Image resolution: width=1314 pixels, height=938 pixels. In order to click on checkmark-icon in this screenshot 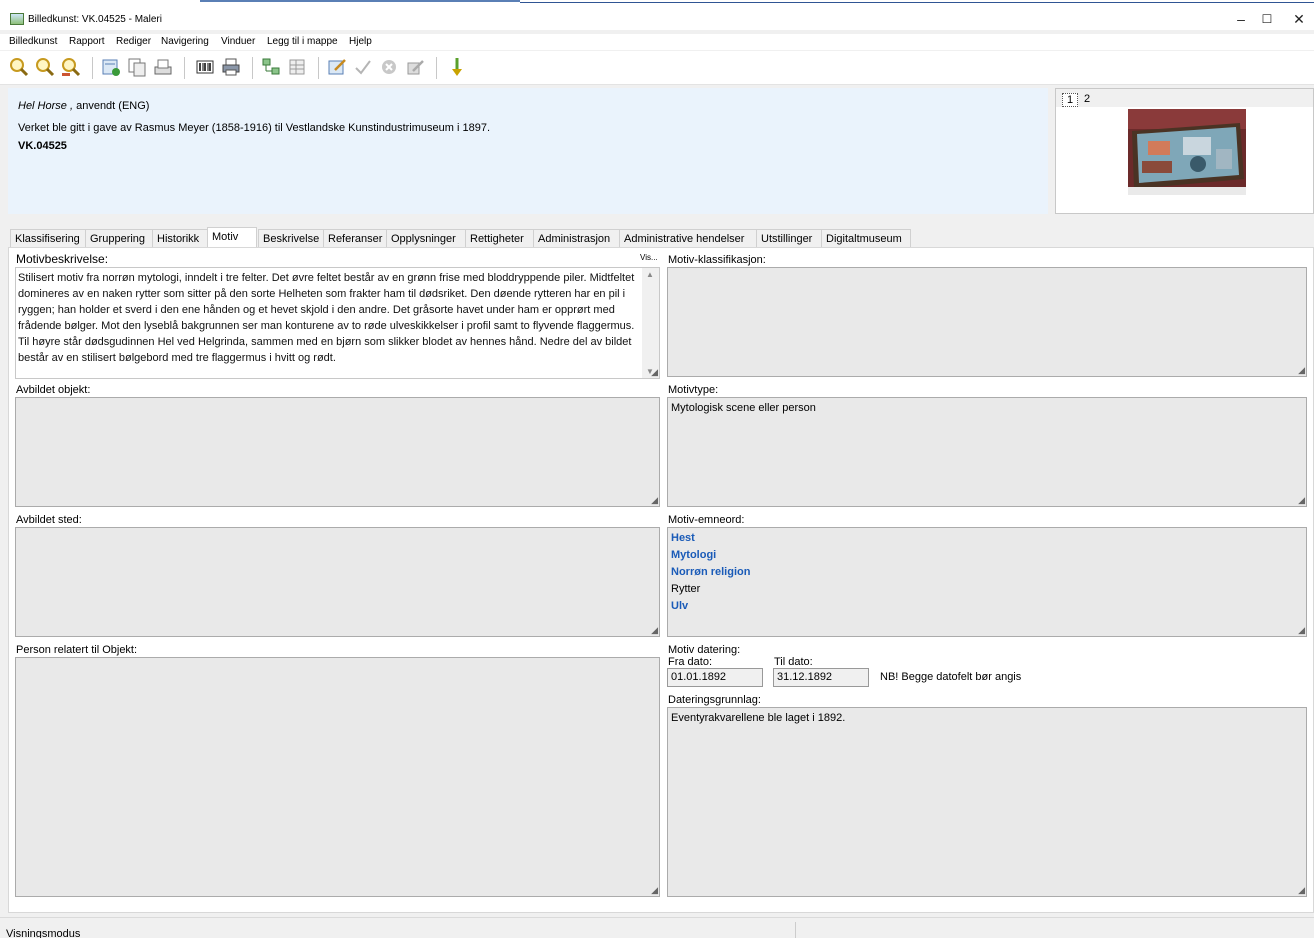, I will do `click(363, 67)`.